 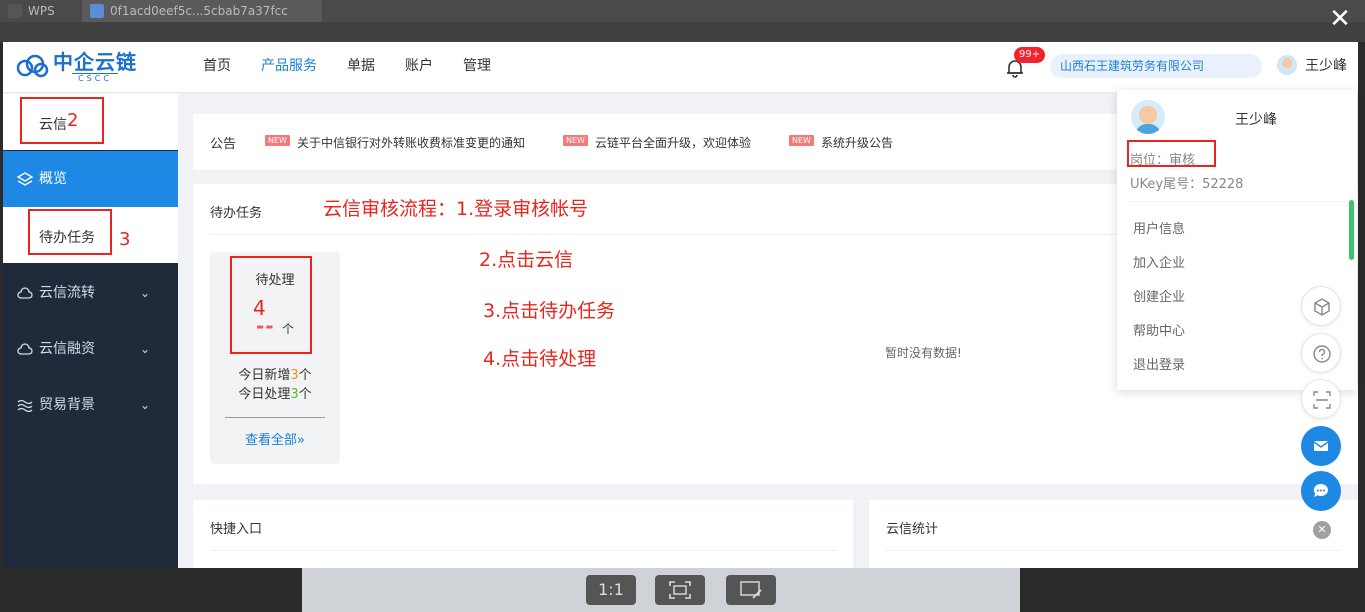 What do you see at coordinates (67, 349) in the screenshot?
I see `sidebar-item-label: 云信融资` at bounding box center [67, 349].